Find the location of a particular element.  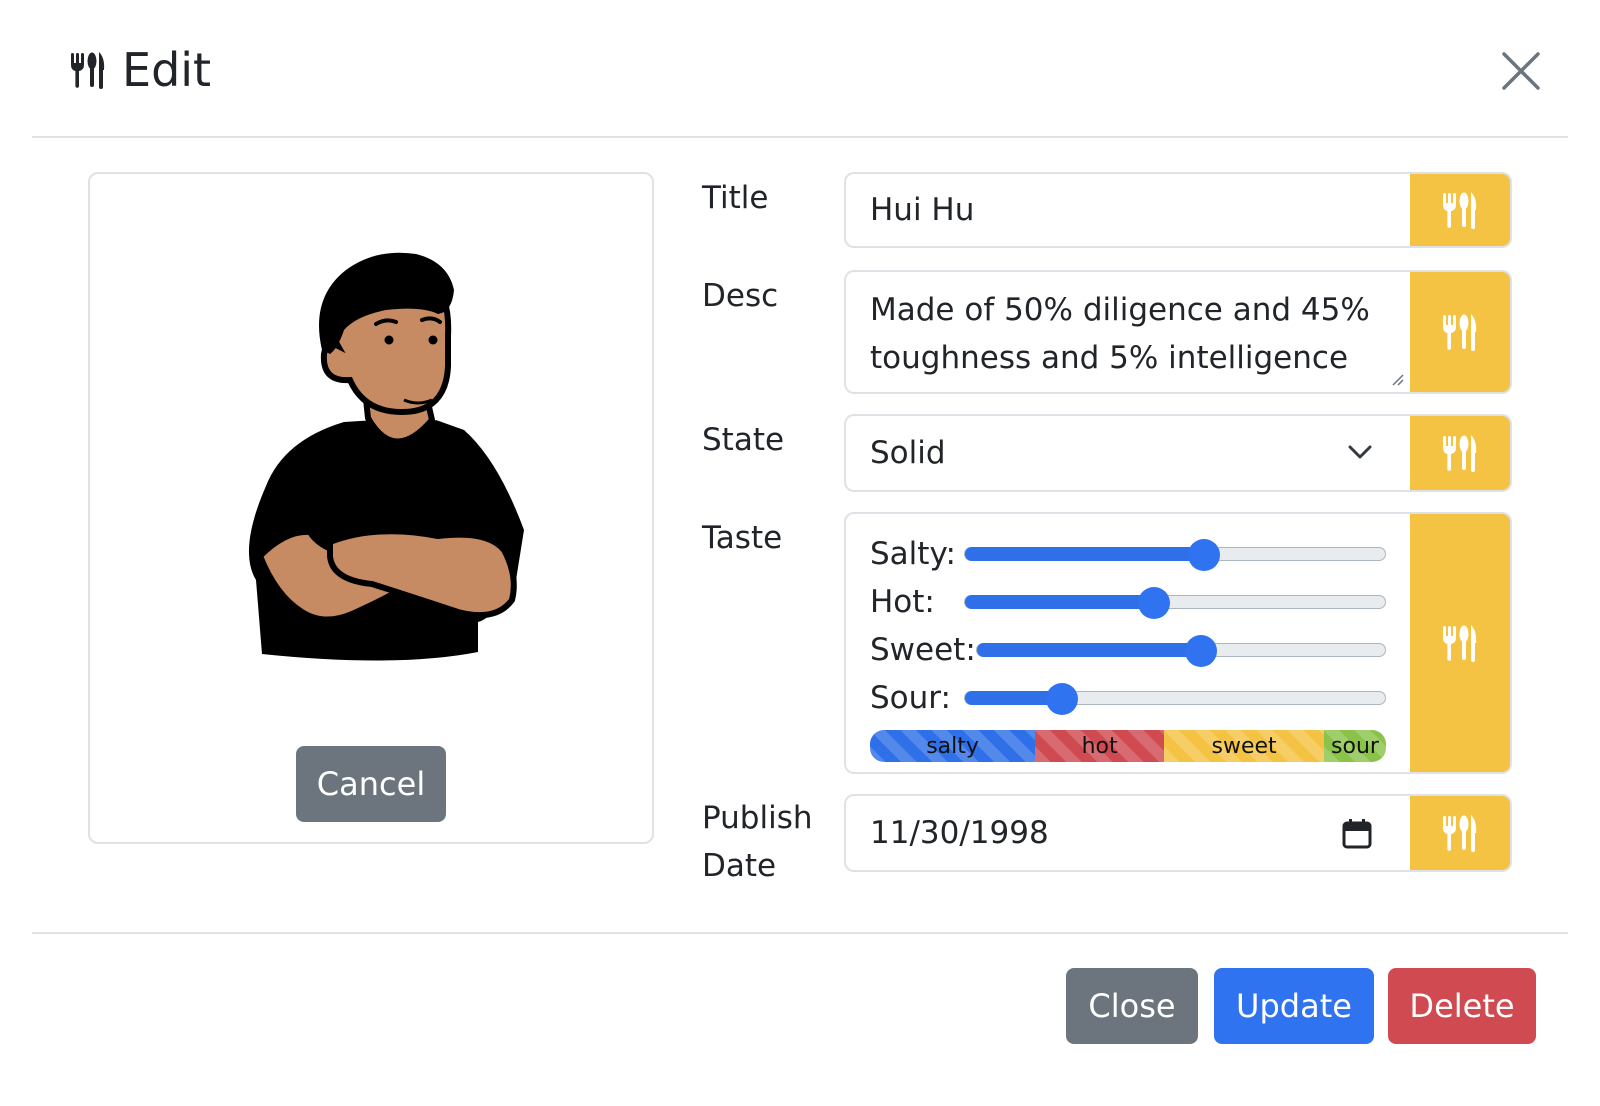

sour-slider is located at coordinates (1175, 699).